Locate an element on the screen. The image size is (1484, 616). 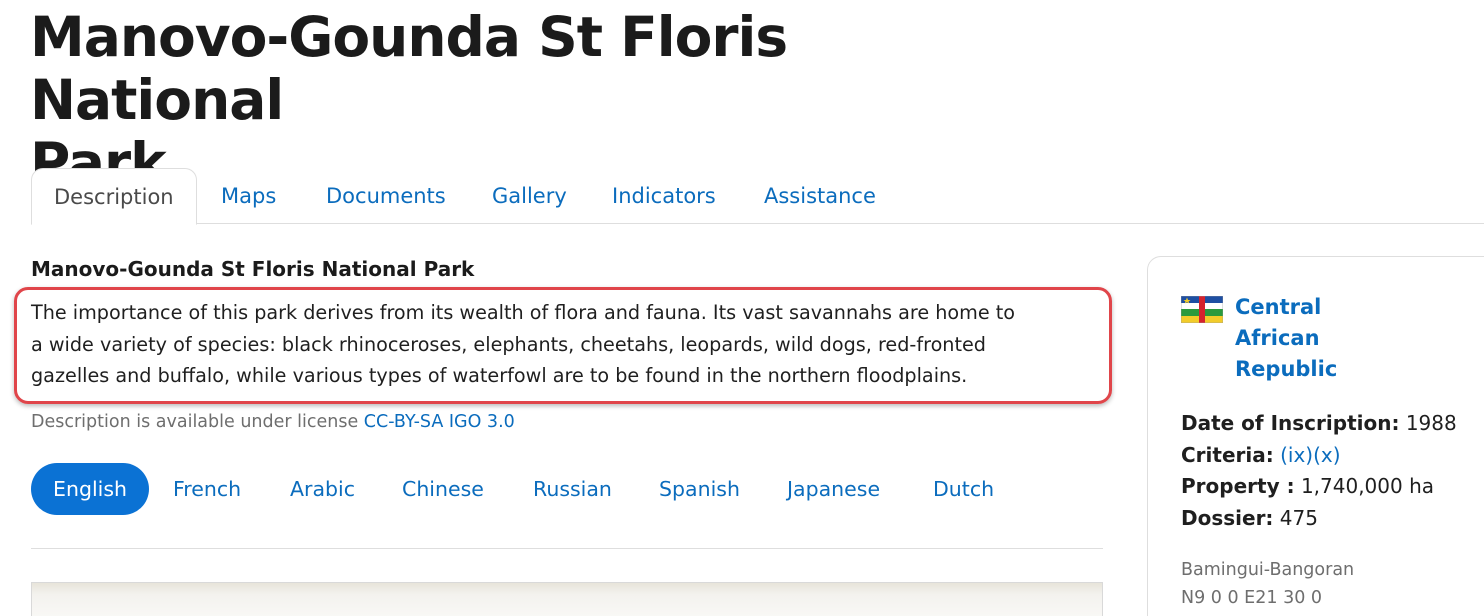
country-line: Central is located at coordinates (1278, 307).